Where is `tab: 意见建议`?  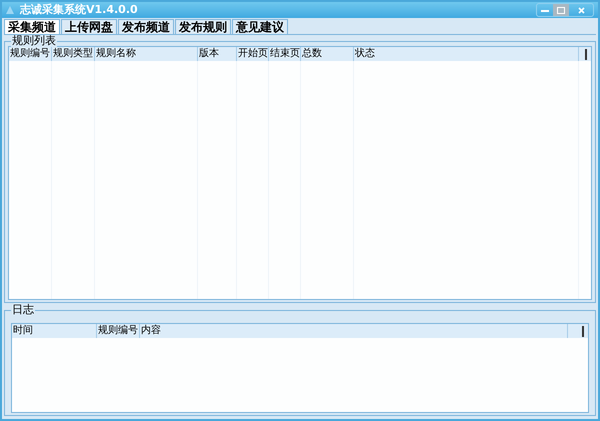
tab: 意见建议 is located at coordinates (260, 26).